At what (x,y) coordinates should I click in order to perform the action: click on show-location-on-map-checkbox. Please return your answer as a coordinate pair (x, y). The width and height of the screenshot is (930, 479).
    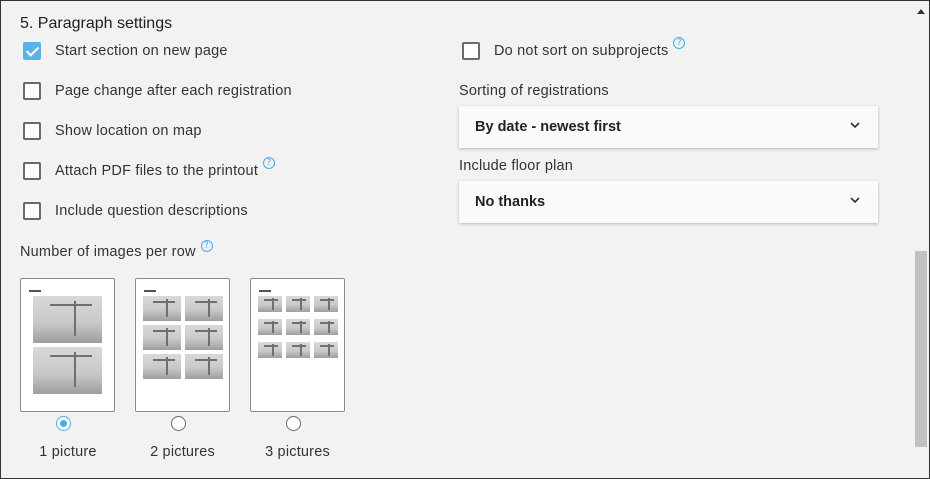
    Looking at the image, I should click on (32, 131).